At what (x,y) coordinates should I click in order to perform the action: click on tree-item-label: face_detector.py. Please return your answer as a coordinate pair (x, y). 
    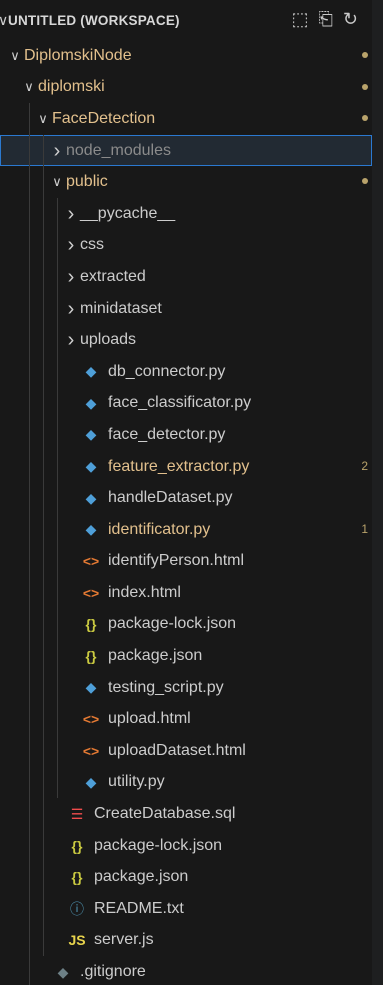
    Looking at the image, I should click on (167, 434).